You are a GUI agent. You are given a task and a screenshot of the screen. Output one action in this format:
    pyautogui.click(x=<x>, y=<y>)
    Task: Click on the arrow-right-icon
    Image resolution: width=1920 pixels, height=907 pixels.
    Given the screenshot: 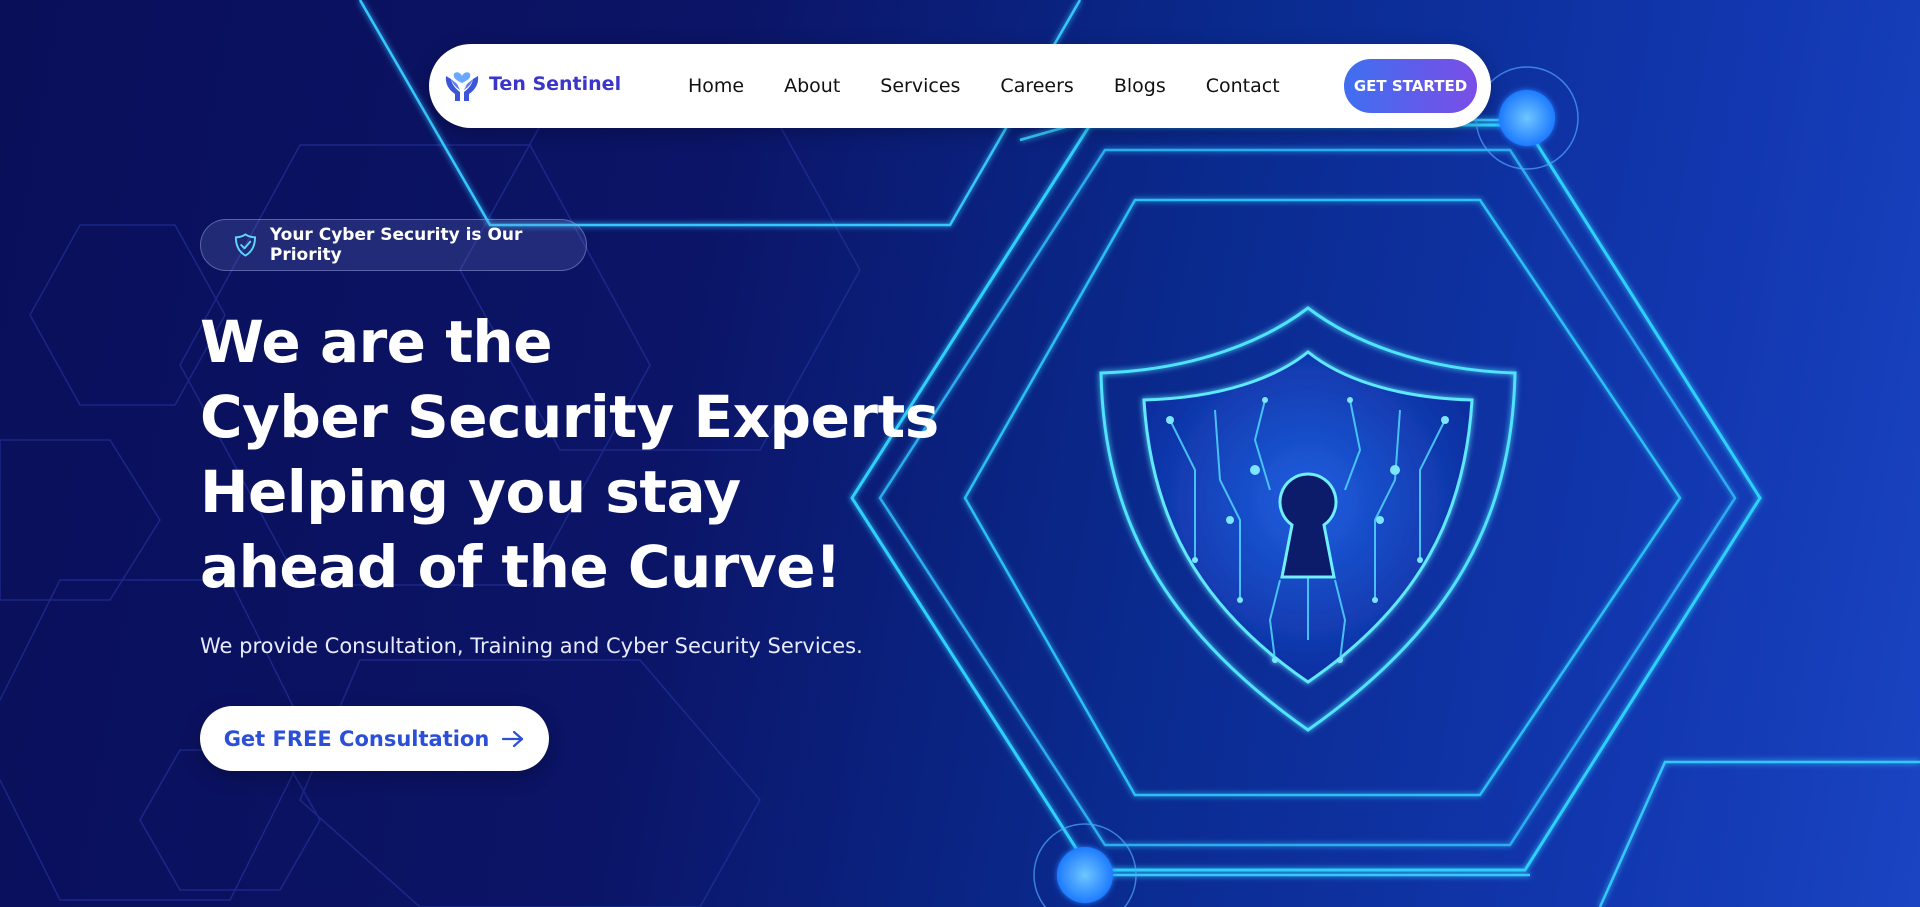 What is the action you would take?
    pyautogui.click(x=513, y=738)
    